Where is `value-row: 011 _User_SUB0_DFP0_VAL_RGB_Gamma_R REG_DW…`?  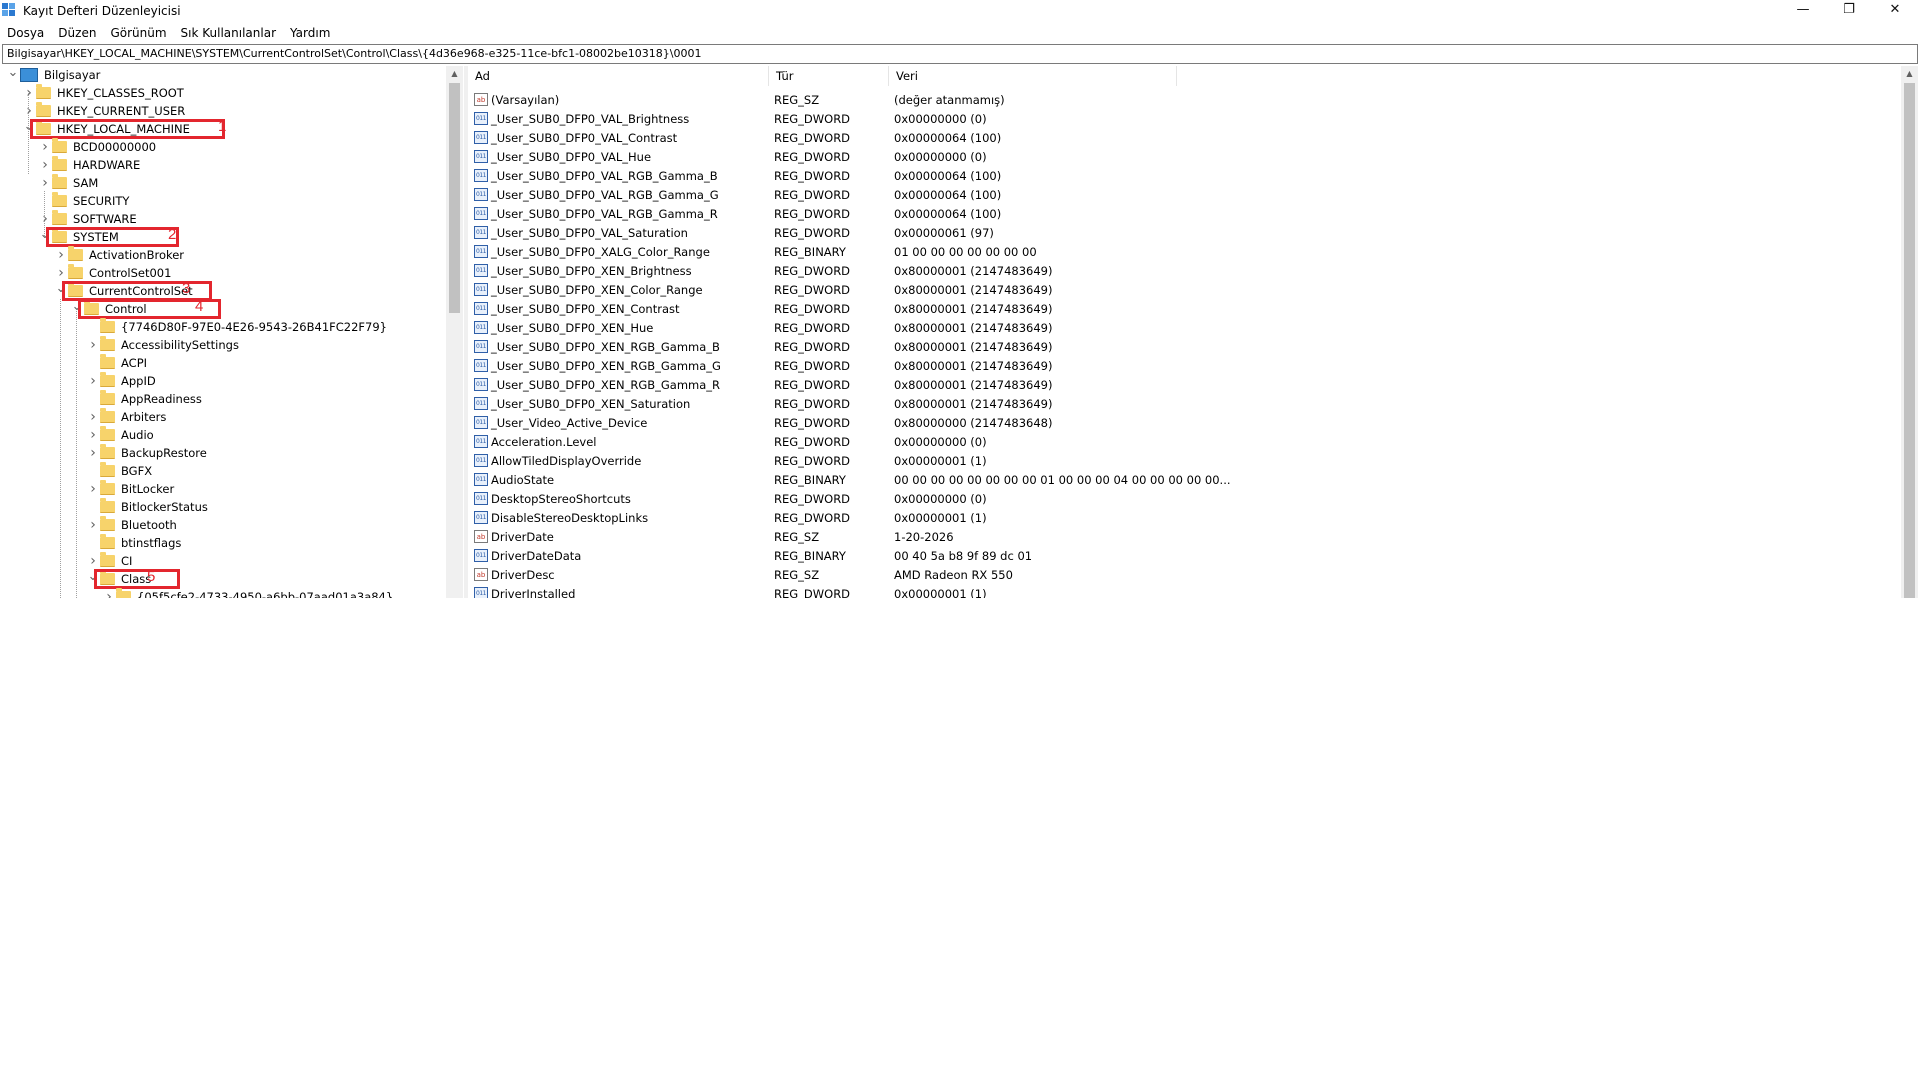 value-row: 011 _User_SUB0_DFP0_VAL_RGB_Gamma_R REG_DW… is located at coordinates (1178, 213).